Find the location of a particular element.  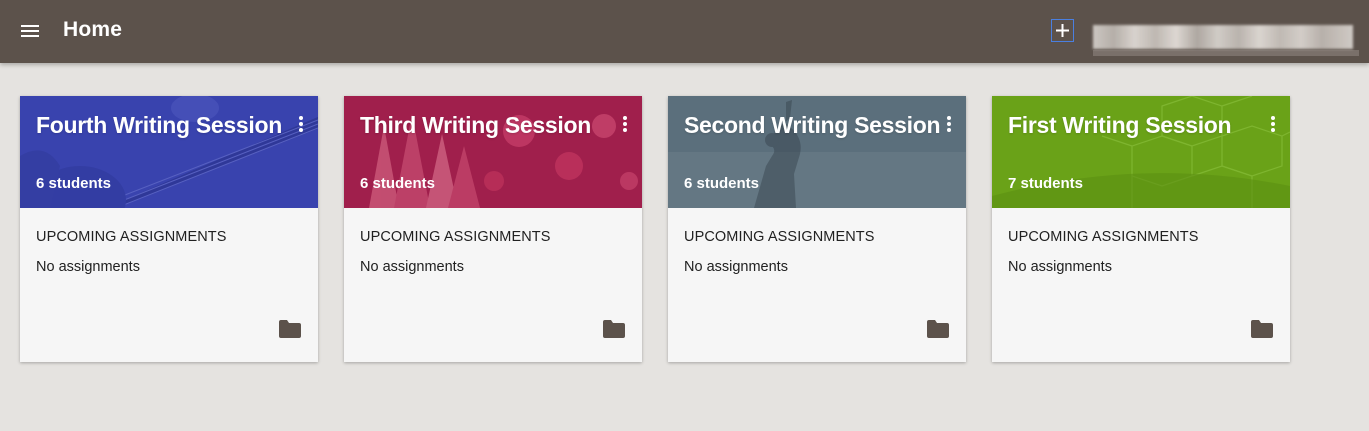

class-title: Fourth Writing Session is located at coordinates (159, 125).